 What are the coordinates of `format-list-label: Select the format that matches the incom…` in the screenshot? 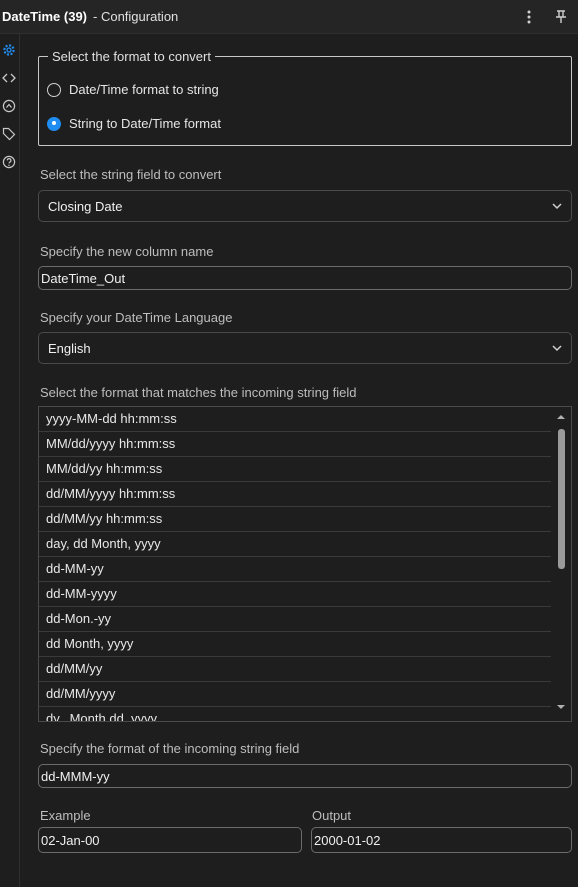 It's located at (198, 392).